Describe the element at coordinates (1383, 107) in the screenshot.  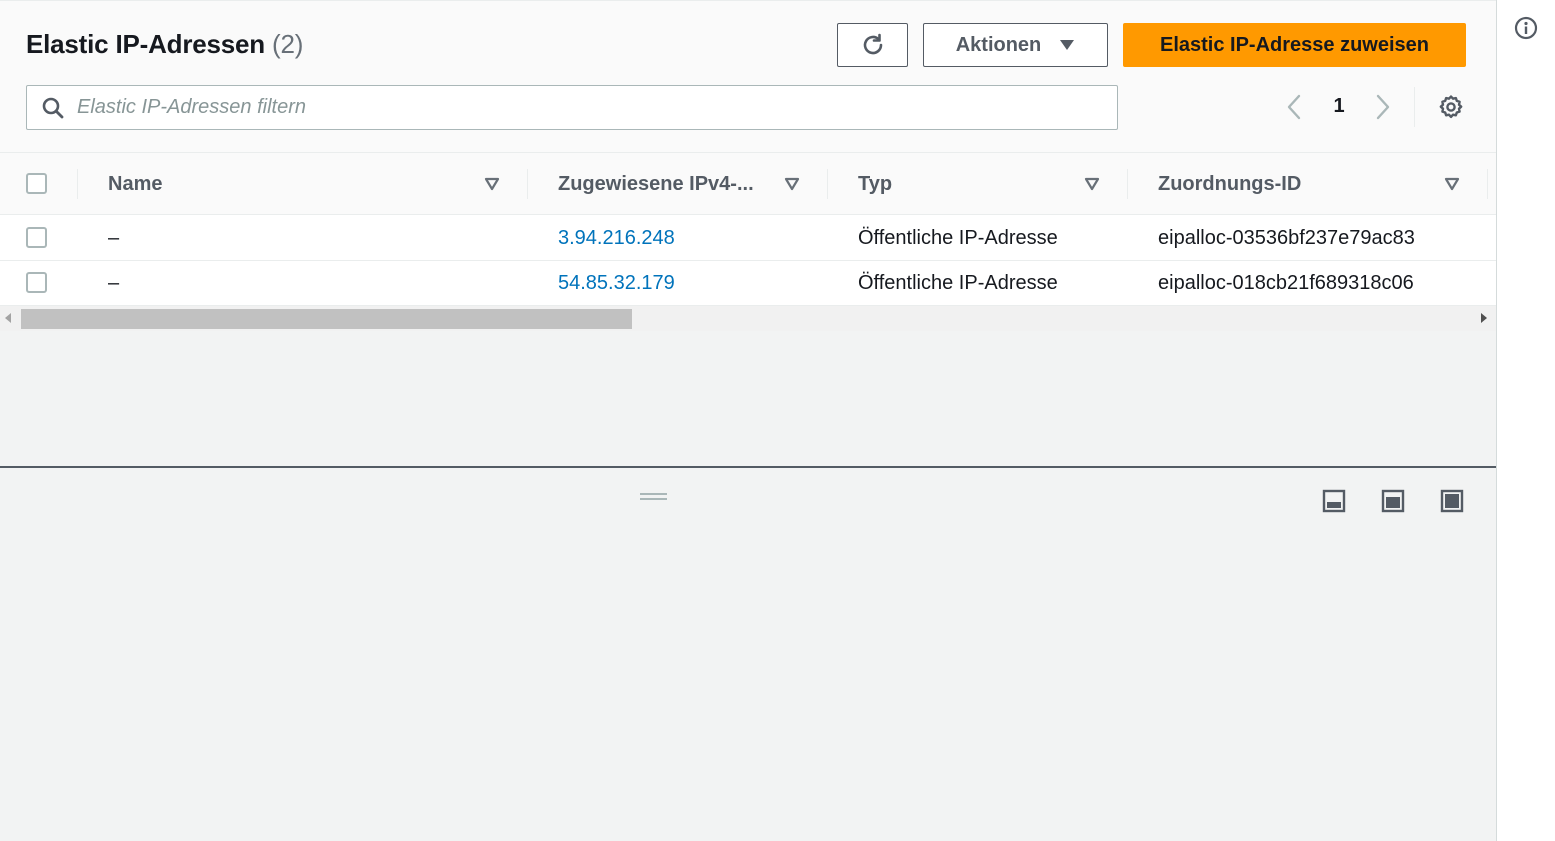
I see `pagination-next-icon` at that location.